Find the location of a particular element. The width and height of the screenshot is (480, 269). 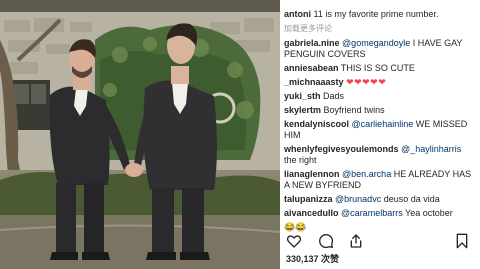

caption-text: 11 is my favorite prime number. is located at coordinates (376, 14).